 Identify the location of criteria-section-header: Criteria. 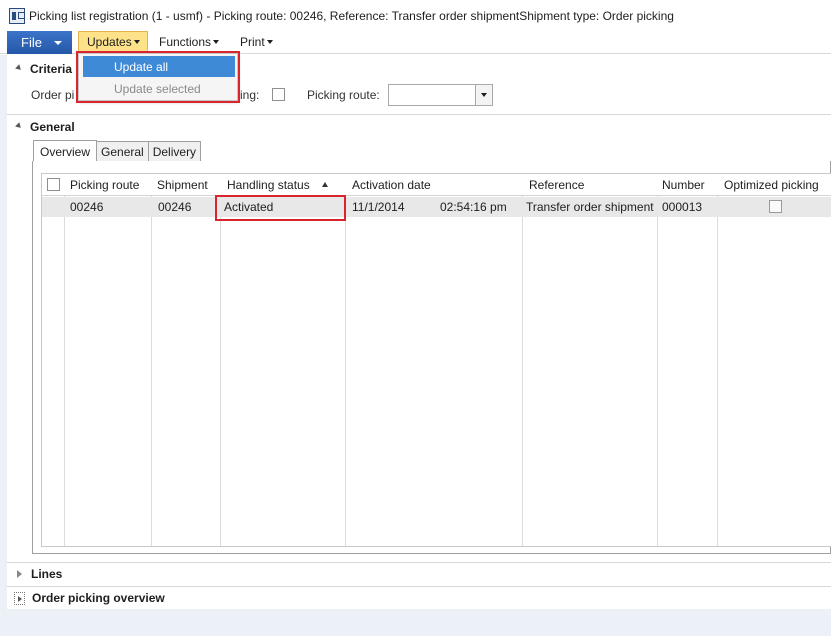
(43, 69).